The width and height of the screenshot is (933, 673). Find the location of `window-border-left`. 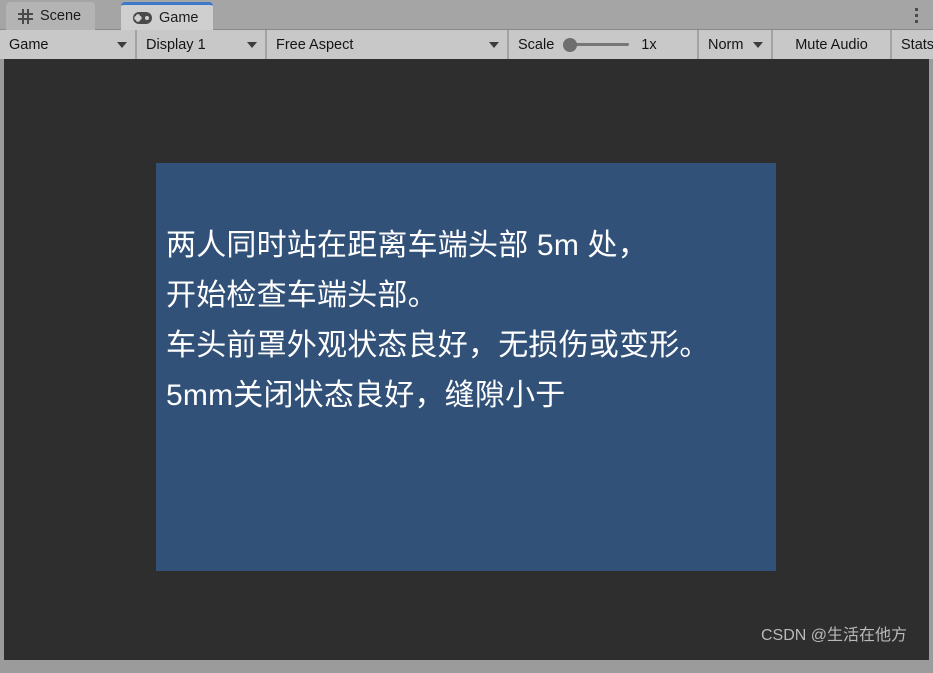

window-border-left is located at coordinates (2, 366).